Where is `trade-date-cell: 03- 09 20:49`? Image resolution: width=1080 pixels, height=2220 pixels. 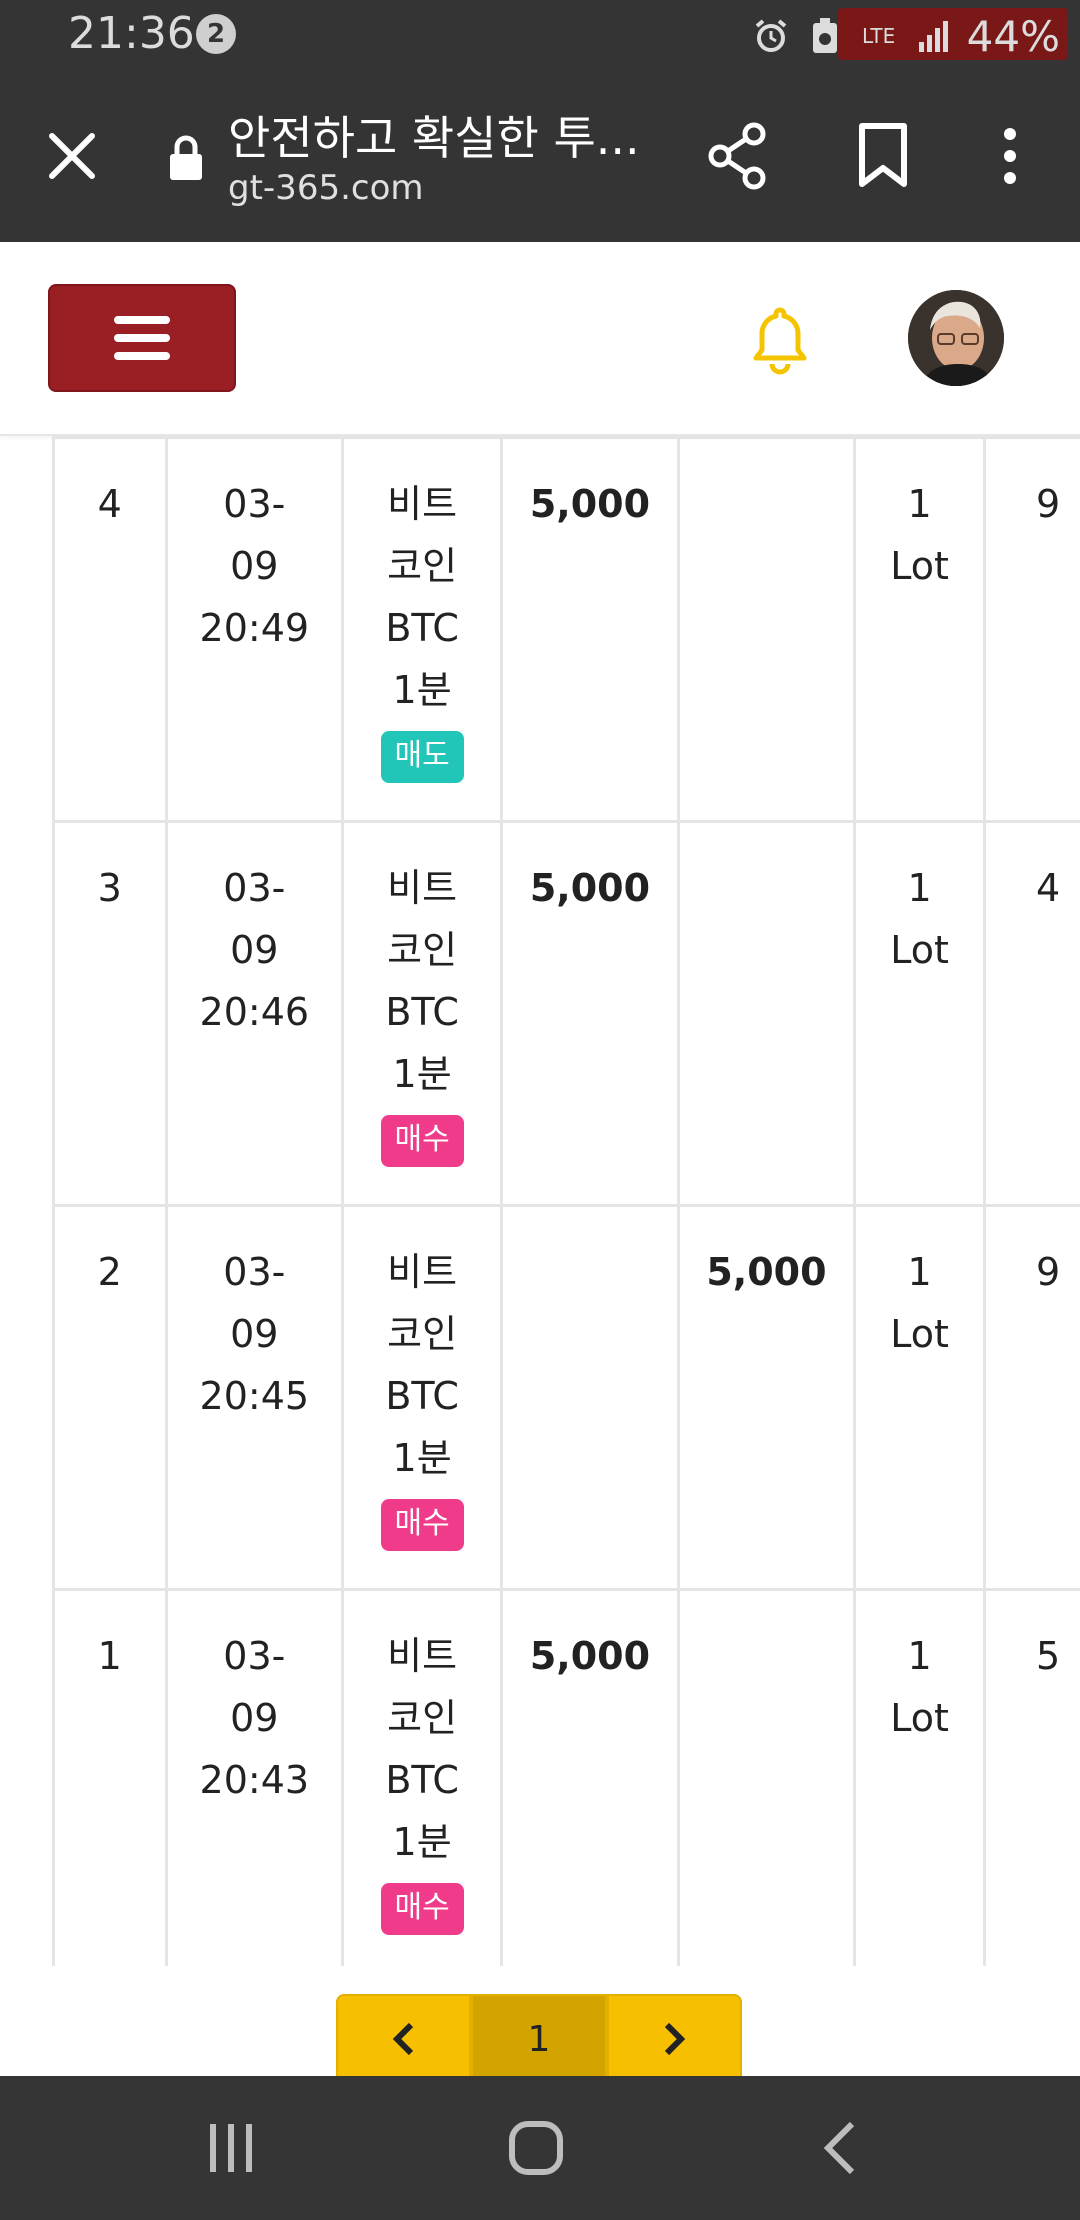
trade-date-cell: 03- 09 20:49 is located at coordinates (254, 629).